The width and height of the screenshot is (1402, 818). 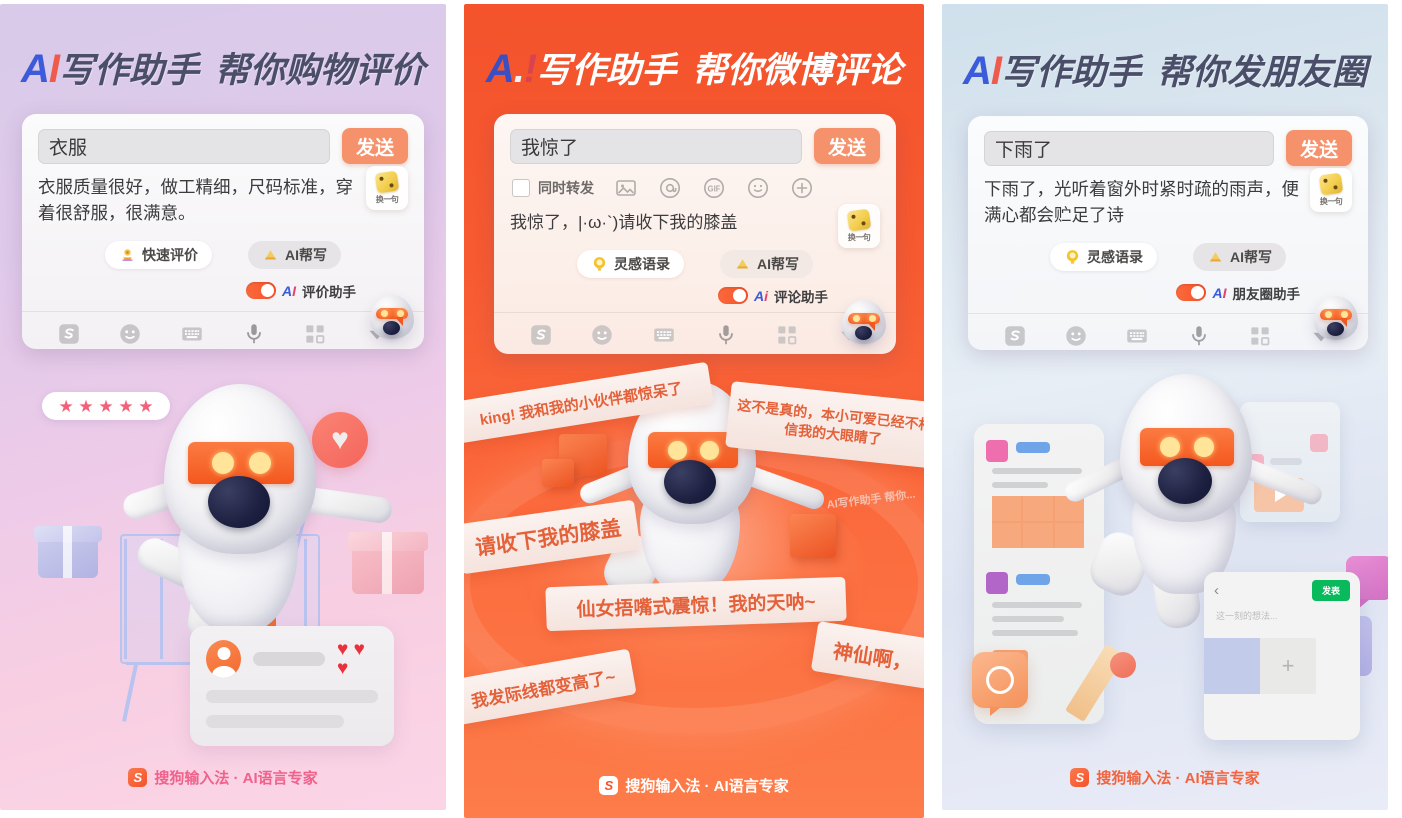 I want to click on side-tag-pink, so click(x=1319, y=443).